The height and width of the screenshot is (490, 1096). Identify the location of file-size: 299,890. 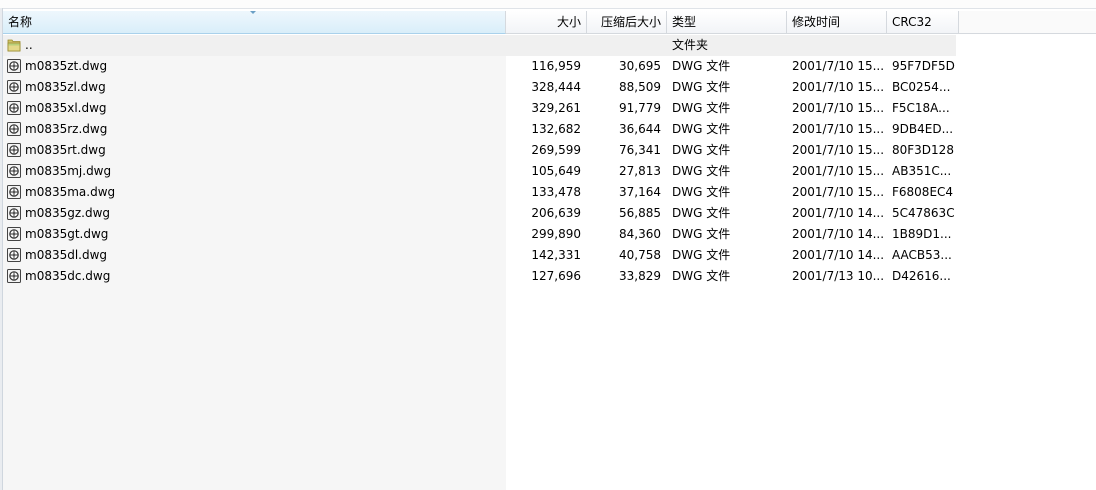
(556, 234).